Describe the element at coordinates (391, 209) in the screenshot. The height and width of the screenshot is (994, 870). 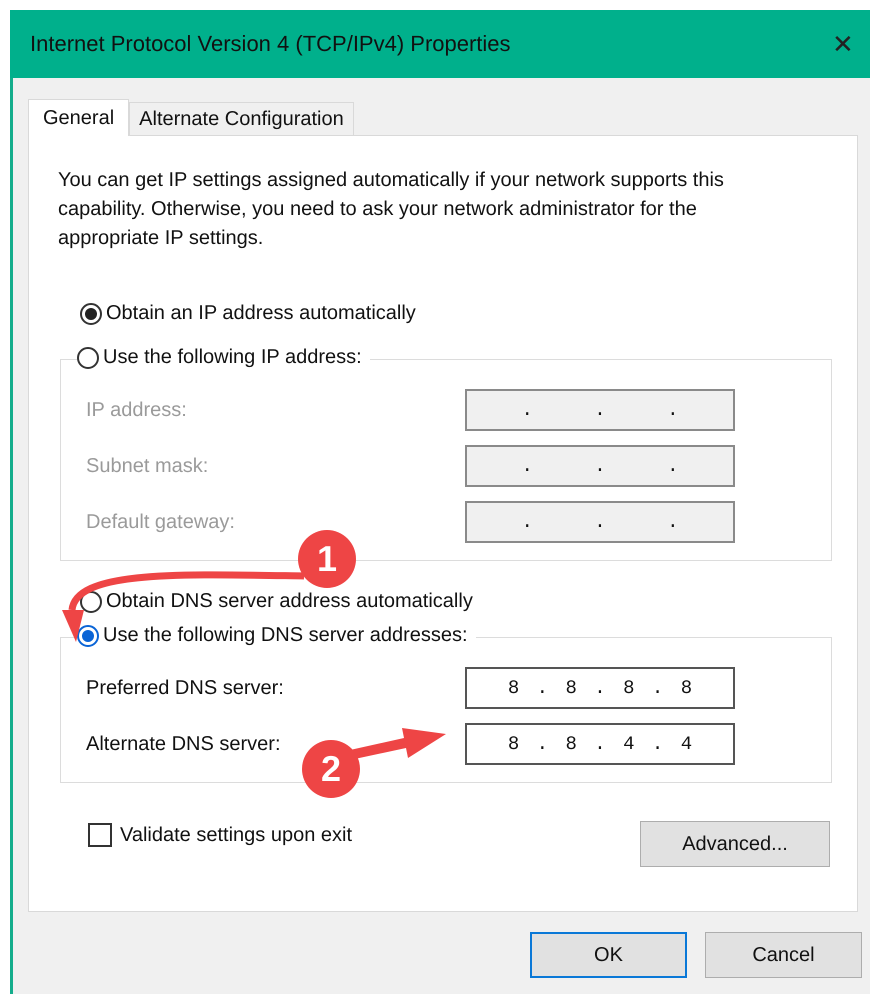
I see `description-text: You can get IP settings assigned automatically if your network supports this capability. Otherwise, you need to ask your network administrator for the appropriate IP settings.` at that location.